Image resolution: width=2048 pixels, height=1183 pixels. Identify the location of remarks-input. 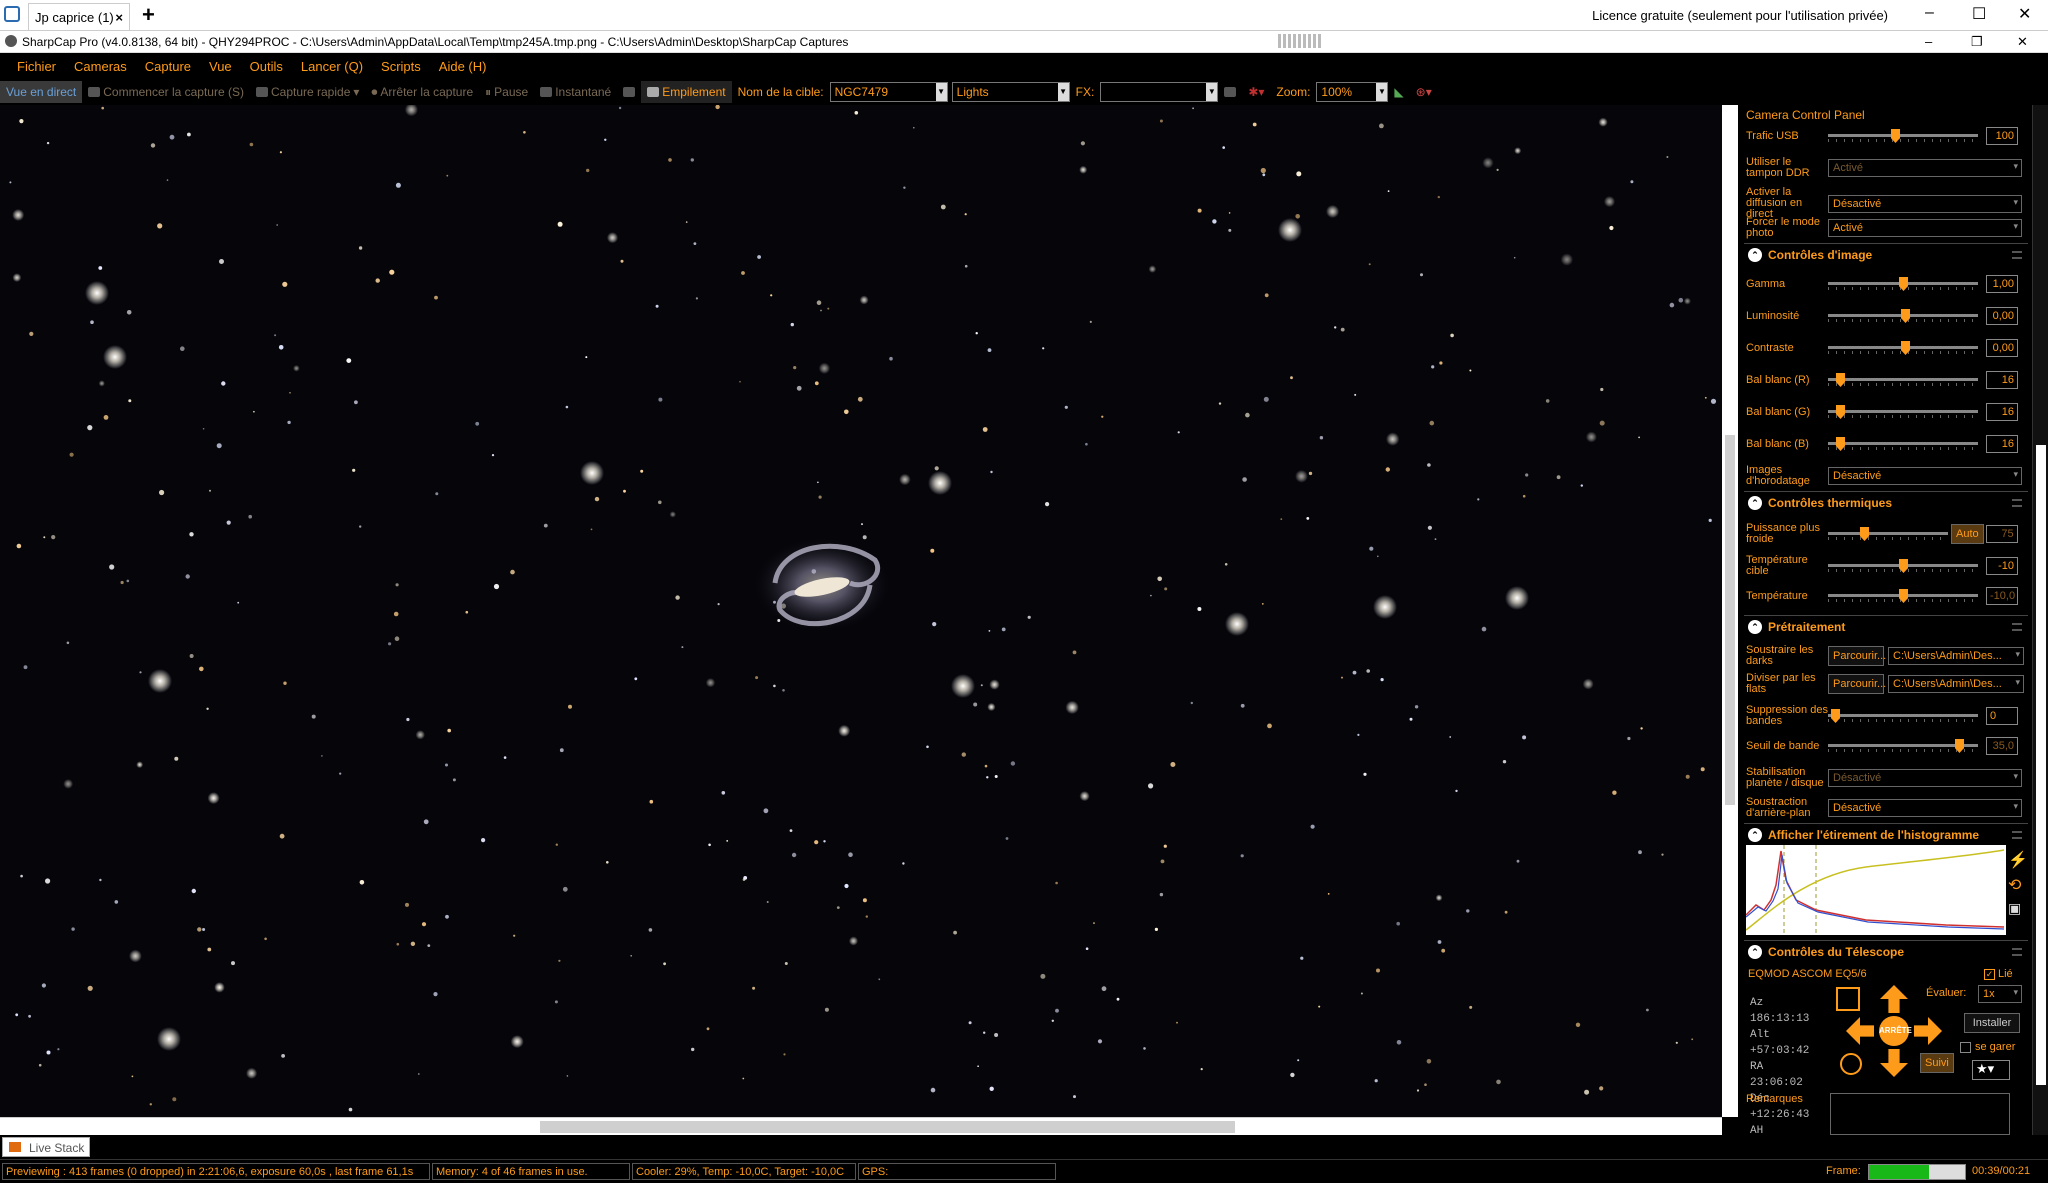
(1920, 1114).